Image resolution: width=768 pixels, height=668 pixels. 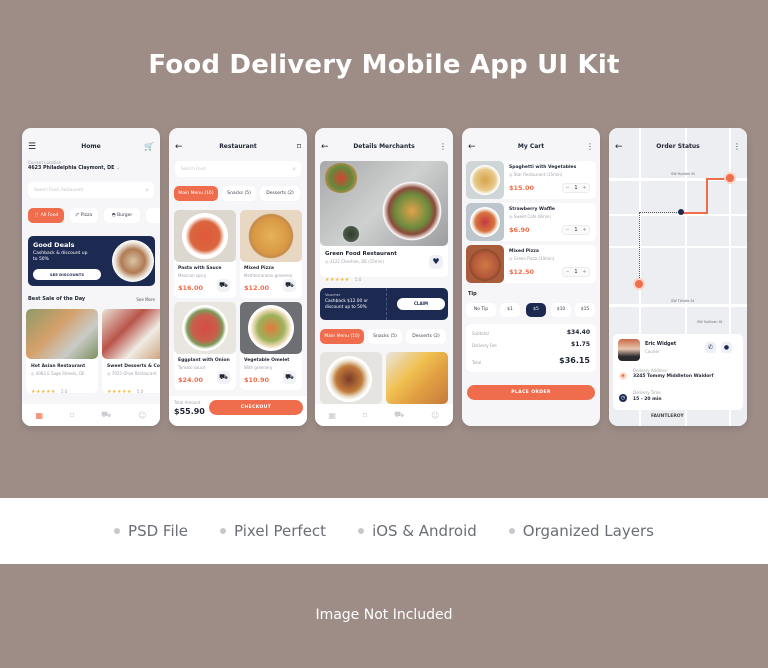 I want to click on courier-role: Courier, so click(x=652, y=351).